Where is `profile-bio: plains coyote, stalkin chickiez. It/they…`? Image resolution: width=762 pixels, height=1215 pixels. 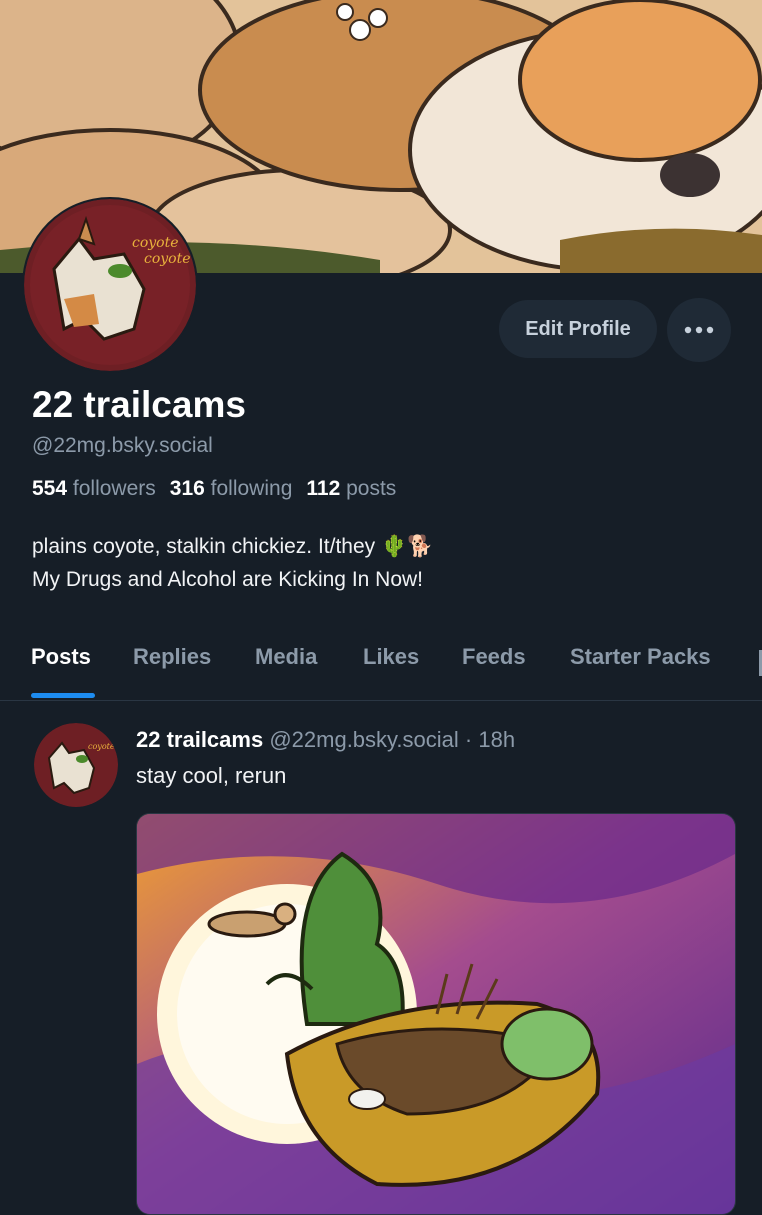
profile-bio: plains coyote, stalkin chickiez. It/they… is located at coordinates (232, 563).